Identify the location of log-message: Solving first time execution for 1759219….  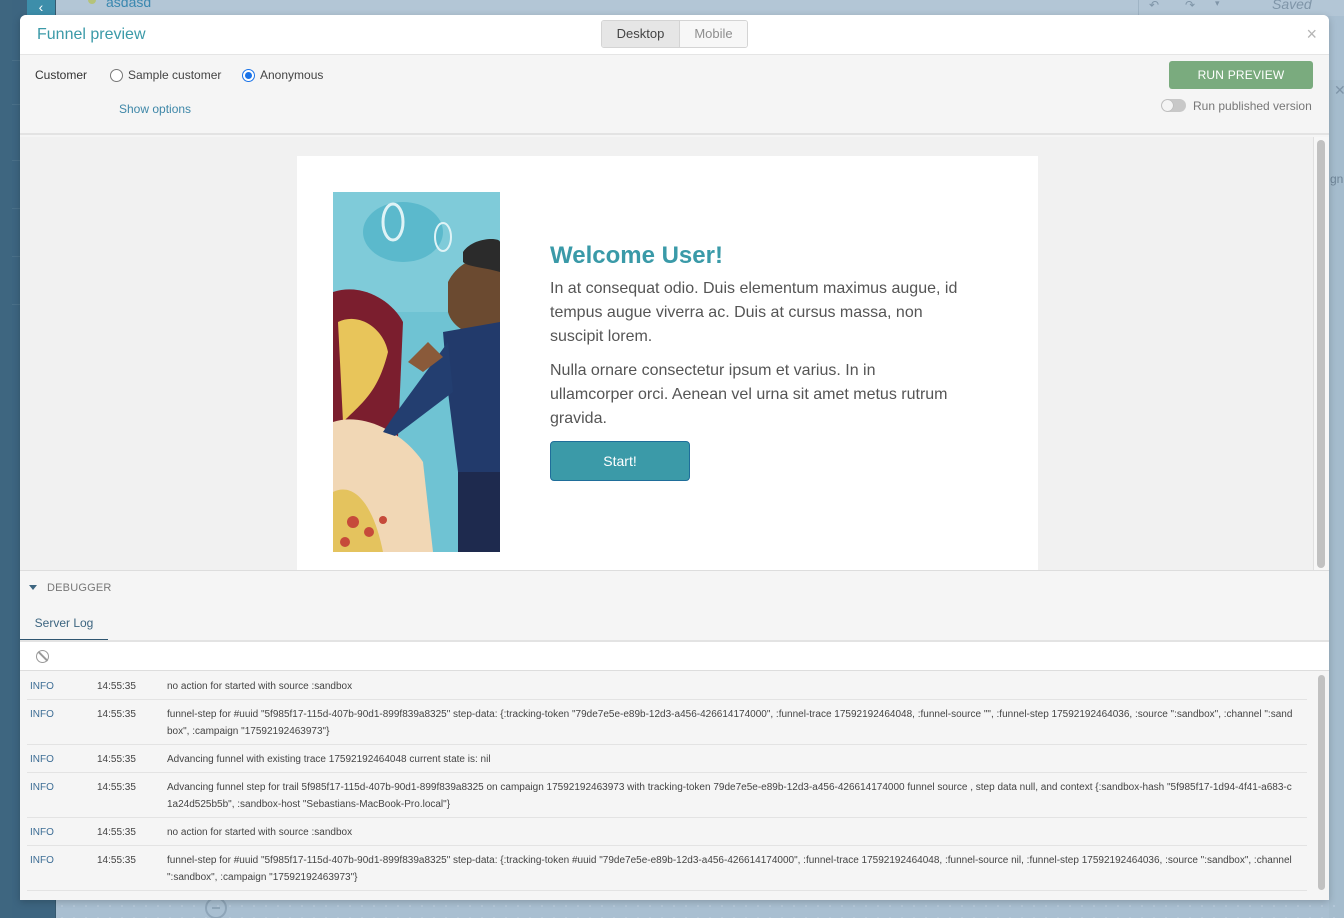
(737, 898).